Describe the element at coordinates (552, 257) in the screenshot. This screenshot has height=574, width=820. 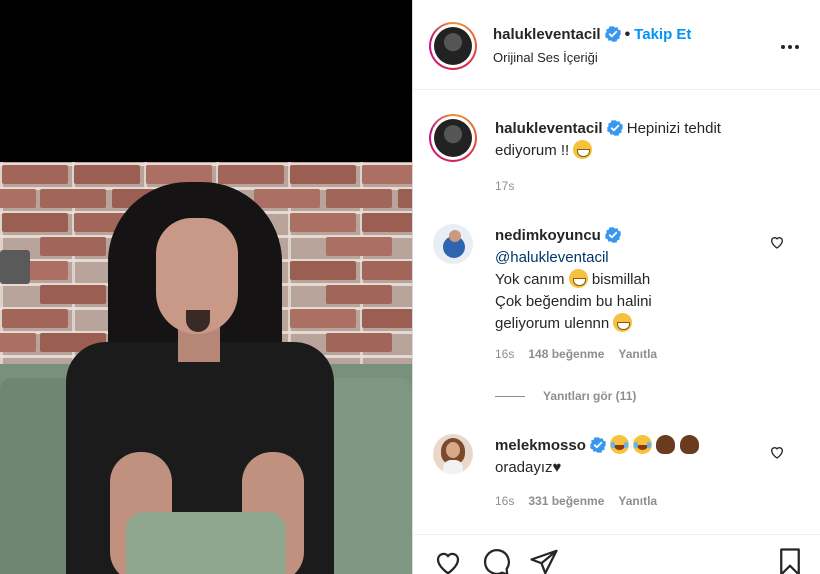
I see `comment-mention-link: @halukleventacil` at that location.